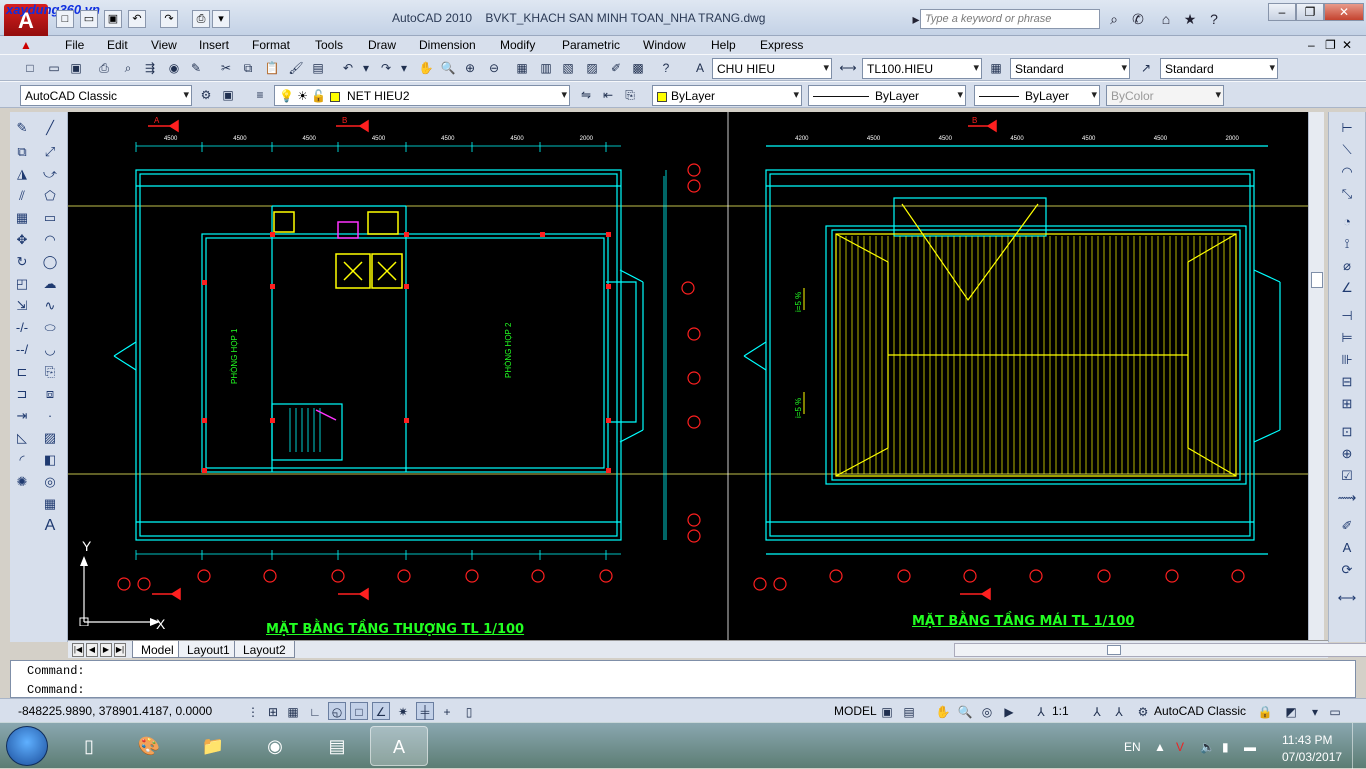  Describe the element at coordinates (50, 394) in the screenshot. I see `make-block-icon: ⧈` at that location.